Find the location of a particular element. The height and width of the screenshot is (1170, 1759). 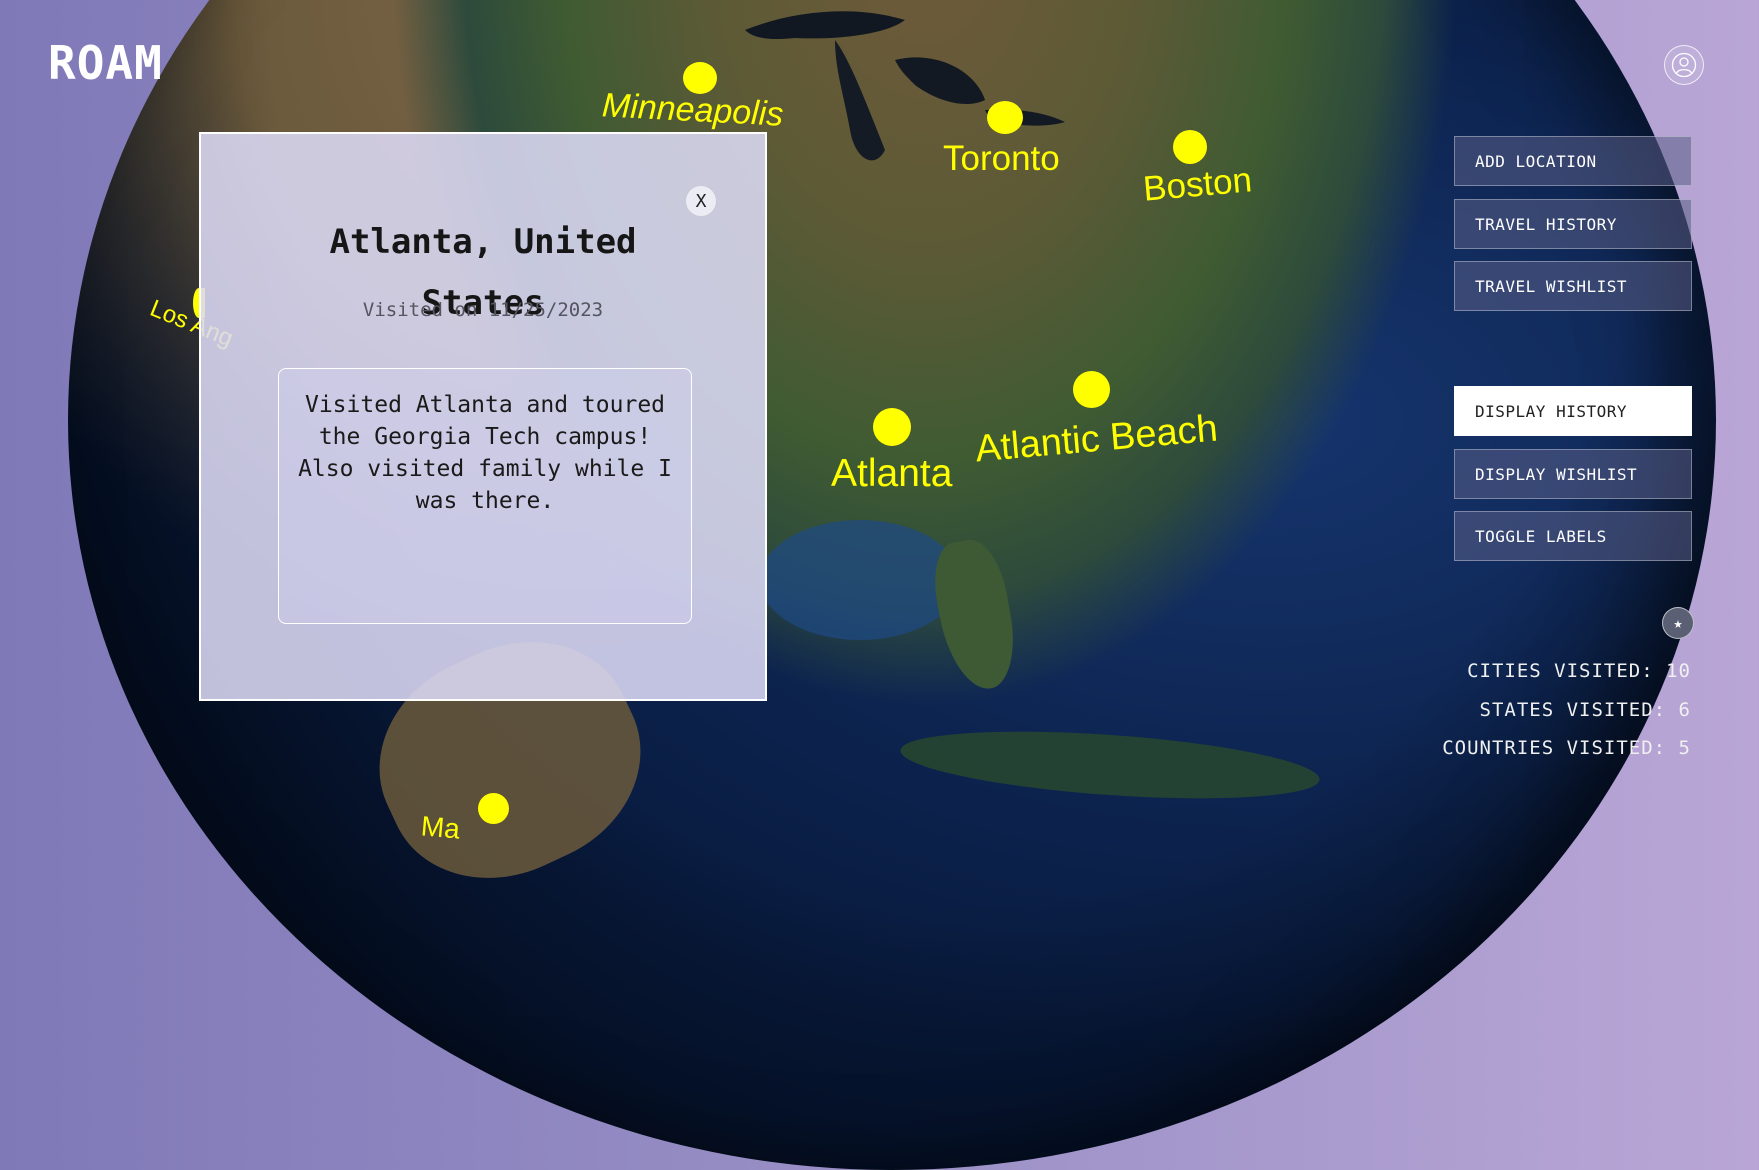

map-marker-atlantic-beach is located at coordinates (1091, 389).